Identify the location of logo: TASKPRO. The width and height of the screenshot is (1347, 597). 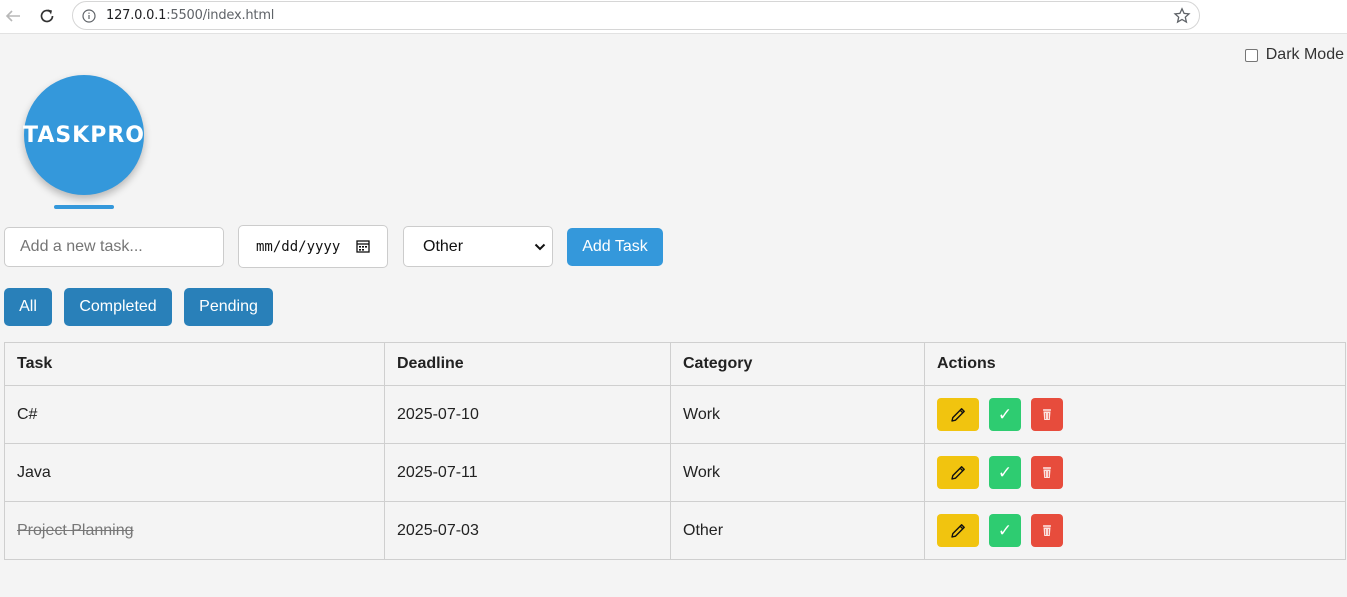
(84, 135).